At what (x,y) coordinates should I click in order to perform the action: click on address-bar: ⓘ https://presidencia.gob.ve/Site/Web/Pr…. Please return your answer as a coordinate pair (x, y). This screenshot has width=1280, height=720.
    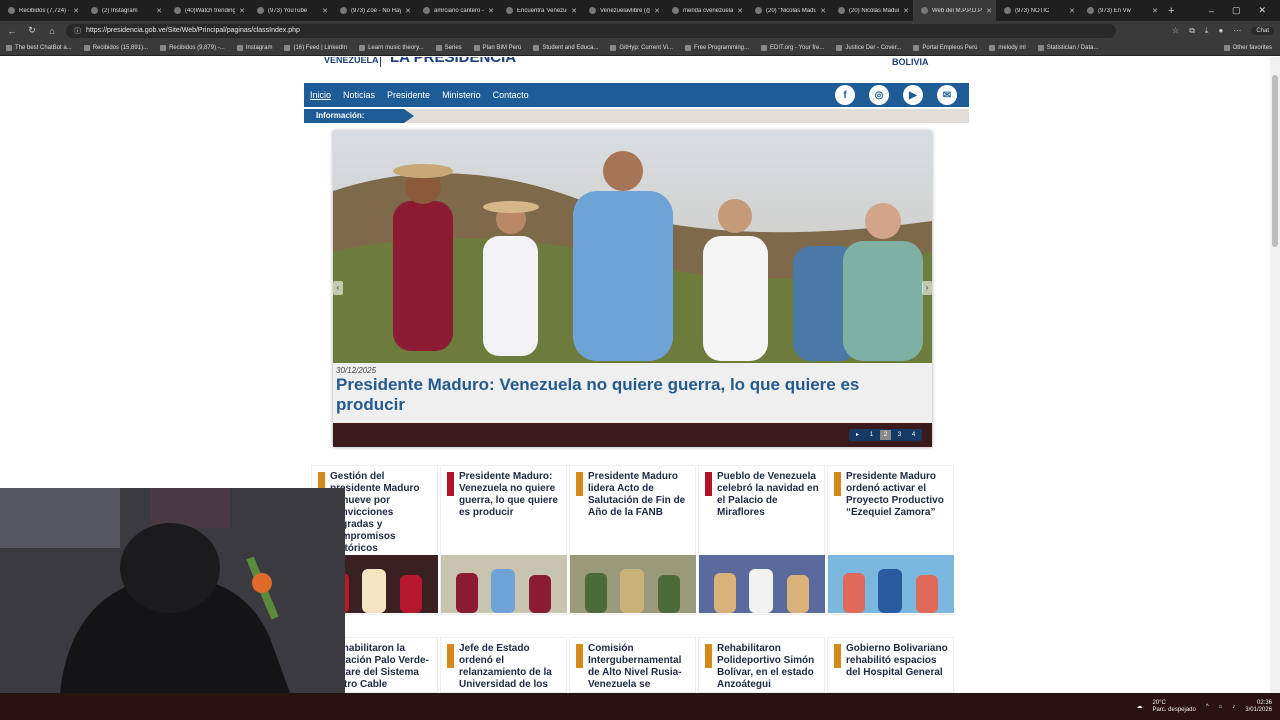
    Looking at the image, I should click on (591, 30).